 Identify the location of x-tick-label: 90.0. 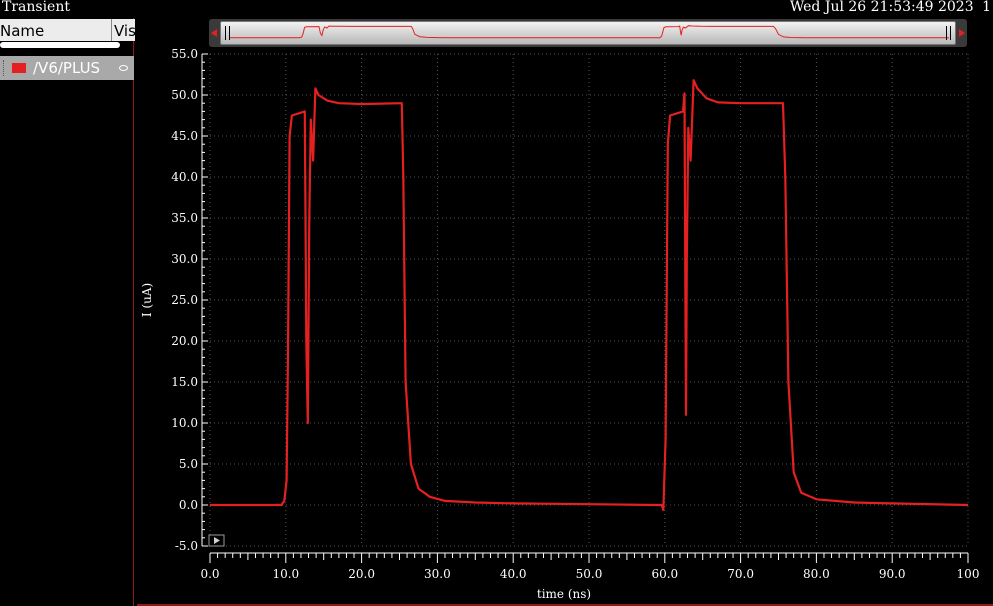
(892, 574).